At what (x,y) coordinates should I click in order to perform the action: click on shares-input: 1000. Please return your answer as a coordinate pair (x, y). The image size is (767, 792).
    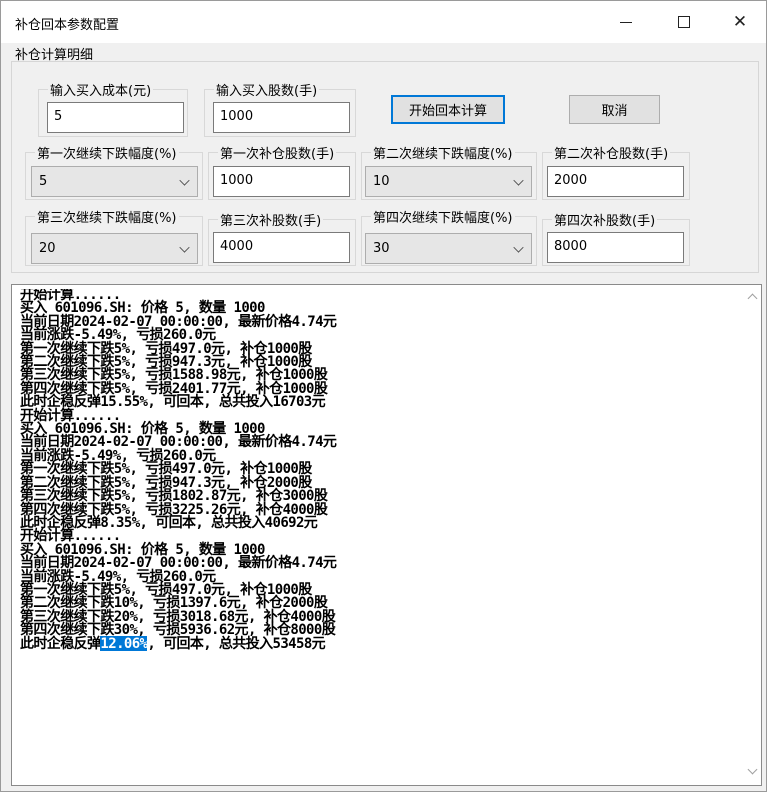
    Looking at the image, I should click on (281, 117).